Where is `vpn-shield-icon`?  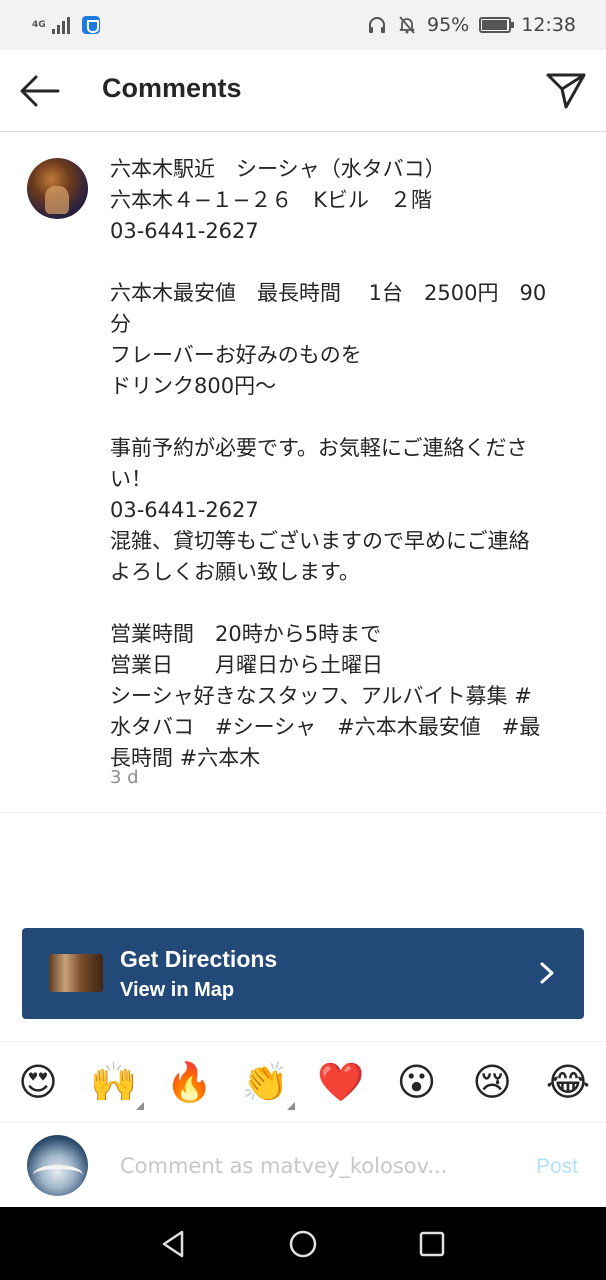
vpn-shield-icon is located at coordinates (90, 25).